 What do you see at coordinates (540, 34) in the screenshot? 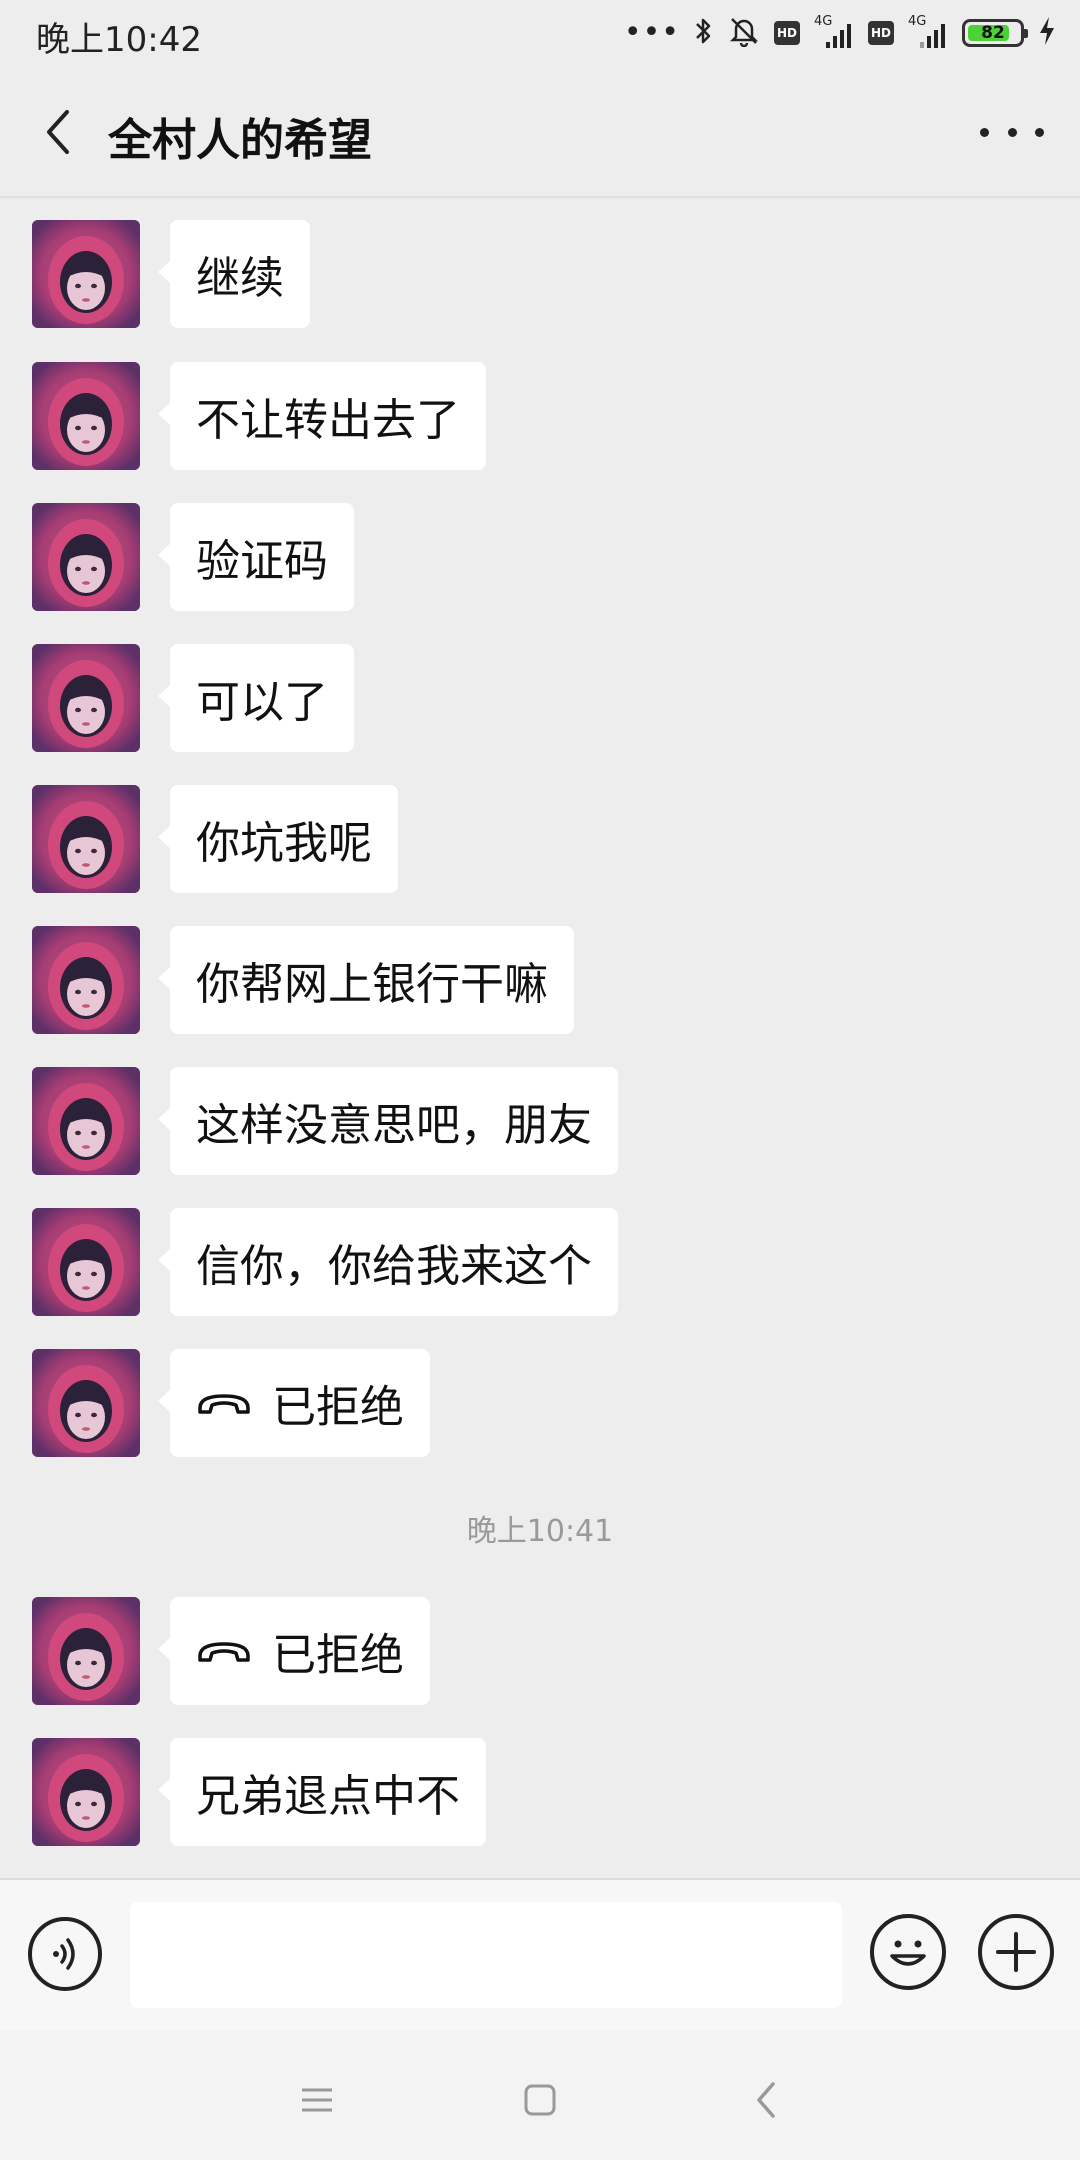
I see `status-bar: 晚上10:42 ••• HD 4G HD 4G 82` at bounding box center [540, 34].